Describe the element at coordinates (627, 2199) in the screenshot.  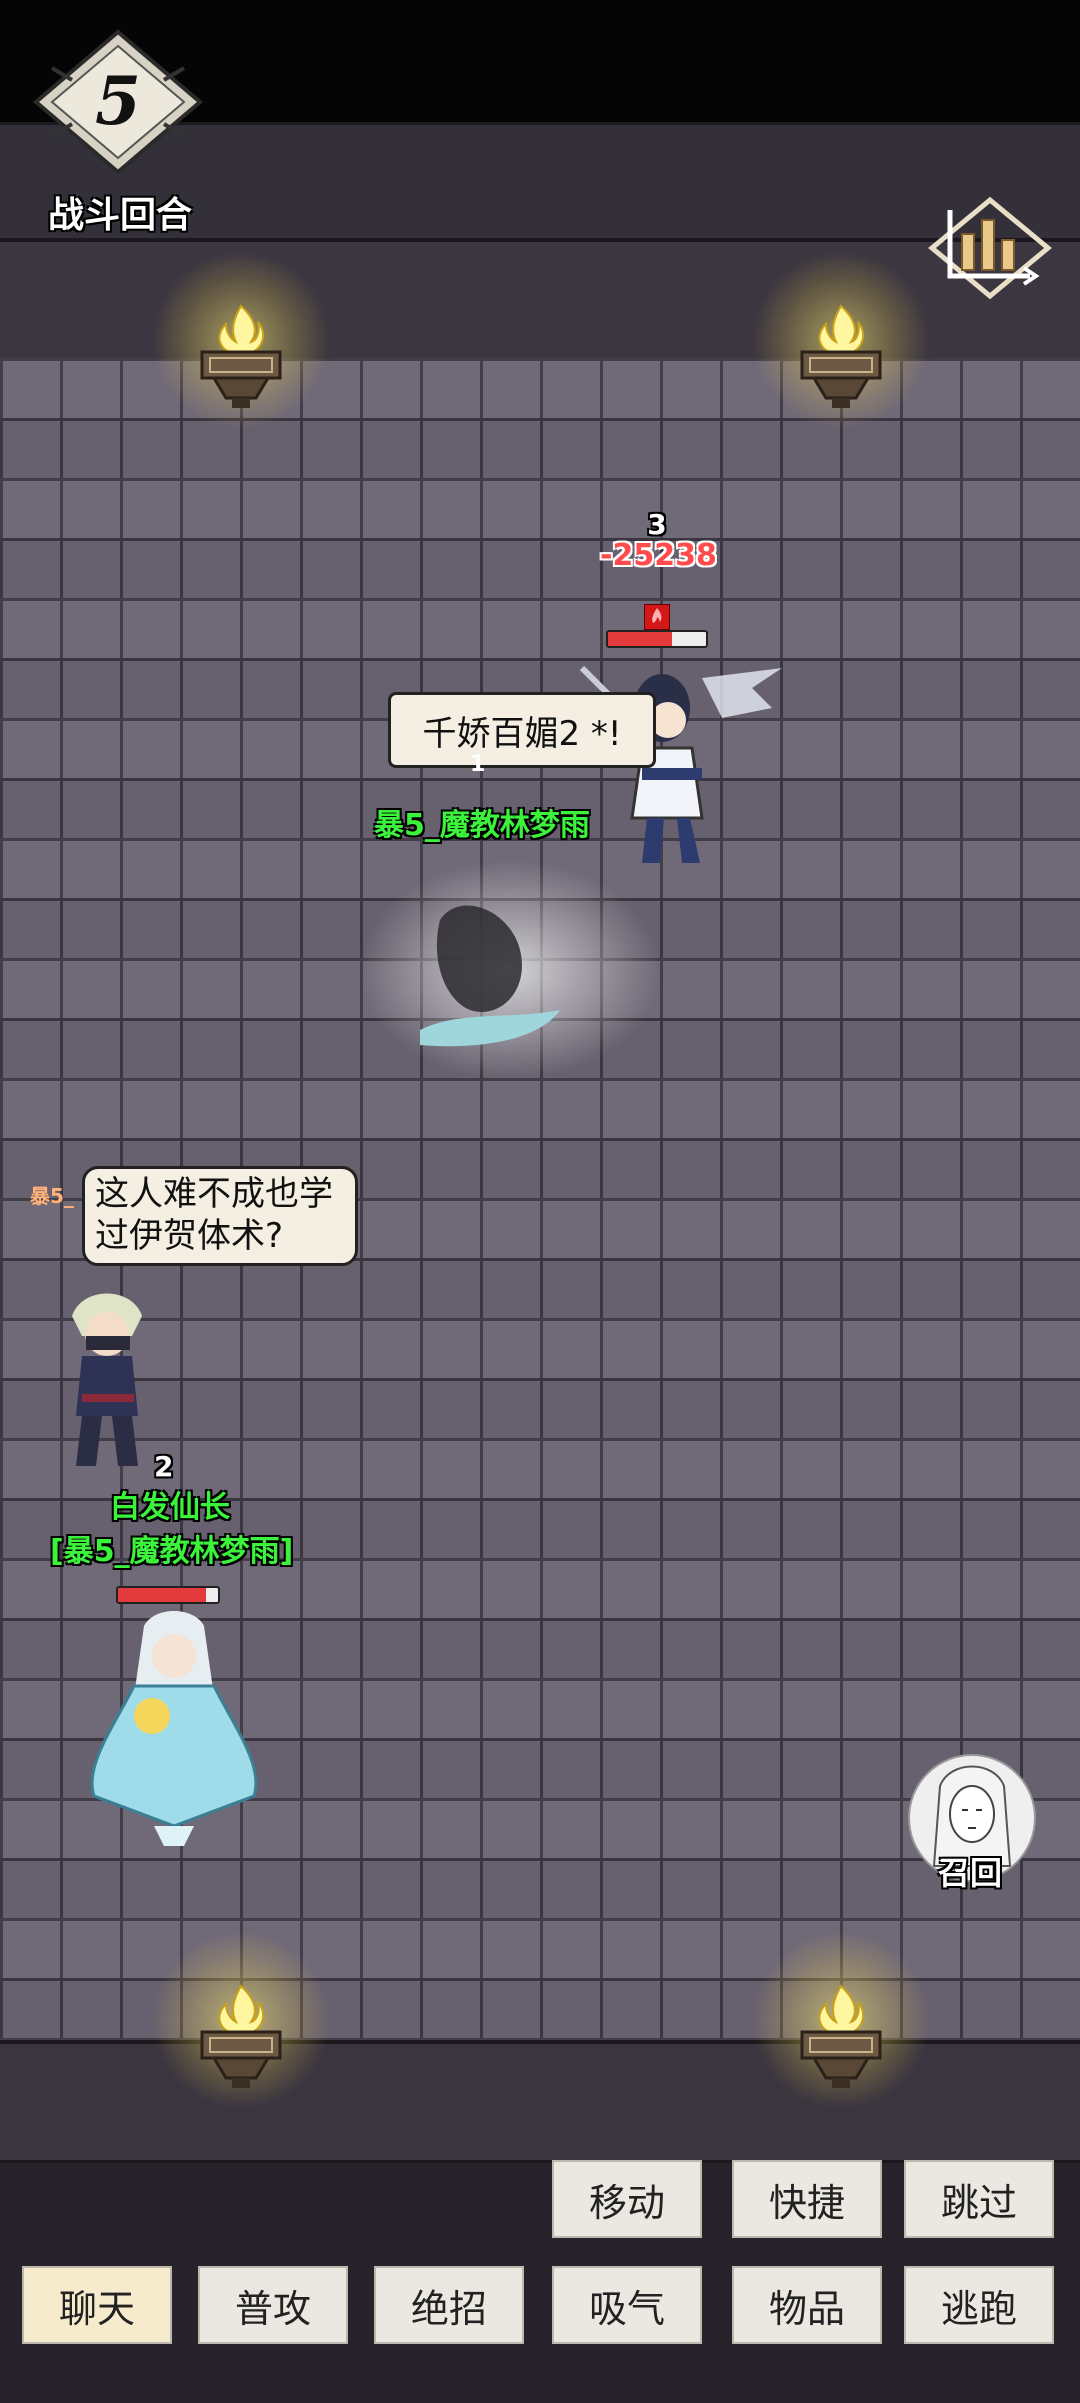
I see `move-button: 移动` at that location.